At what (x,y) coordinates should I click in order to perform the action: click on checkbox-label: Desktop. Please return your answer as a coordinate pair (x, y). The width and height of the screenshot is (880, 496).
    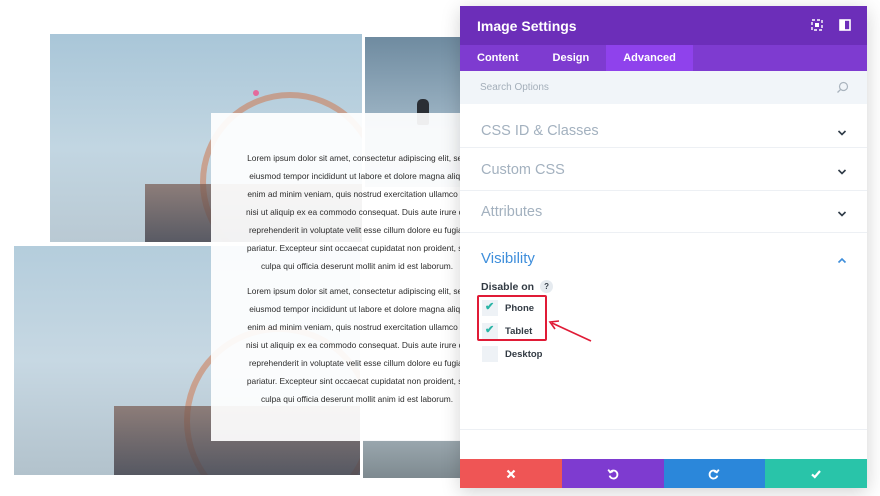
    Looking at the image, I should click on (524, 354).